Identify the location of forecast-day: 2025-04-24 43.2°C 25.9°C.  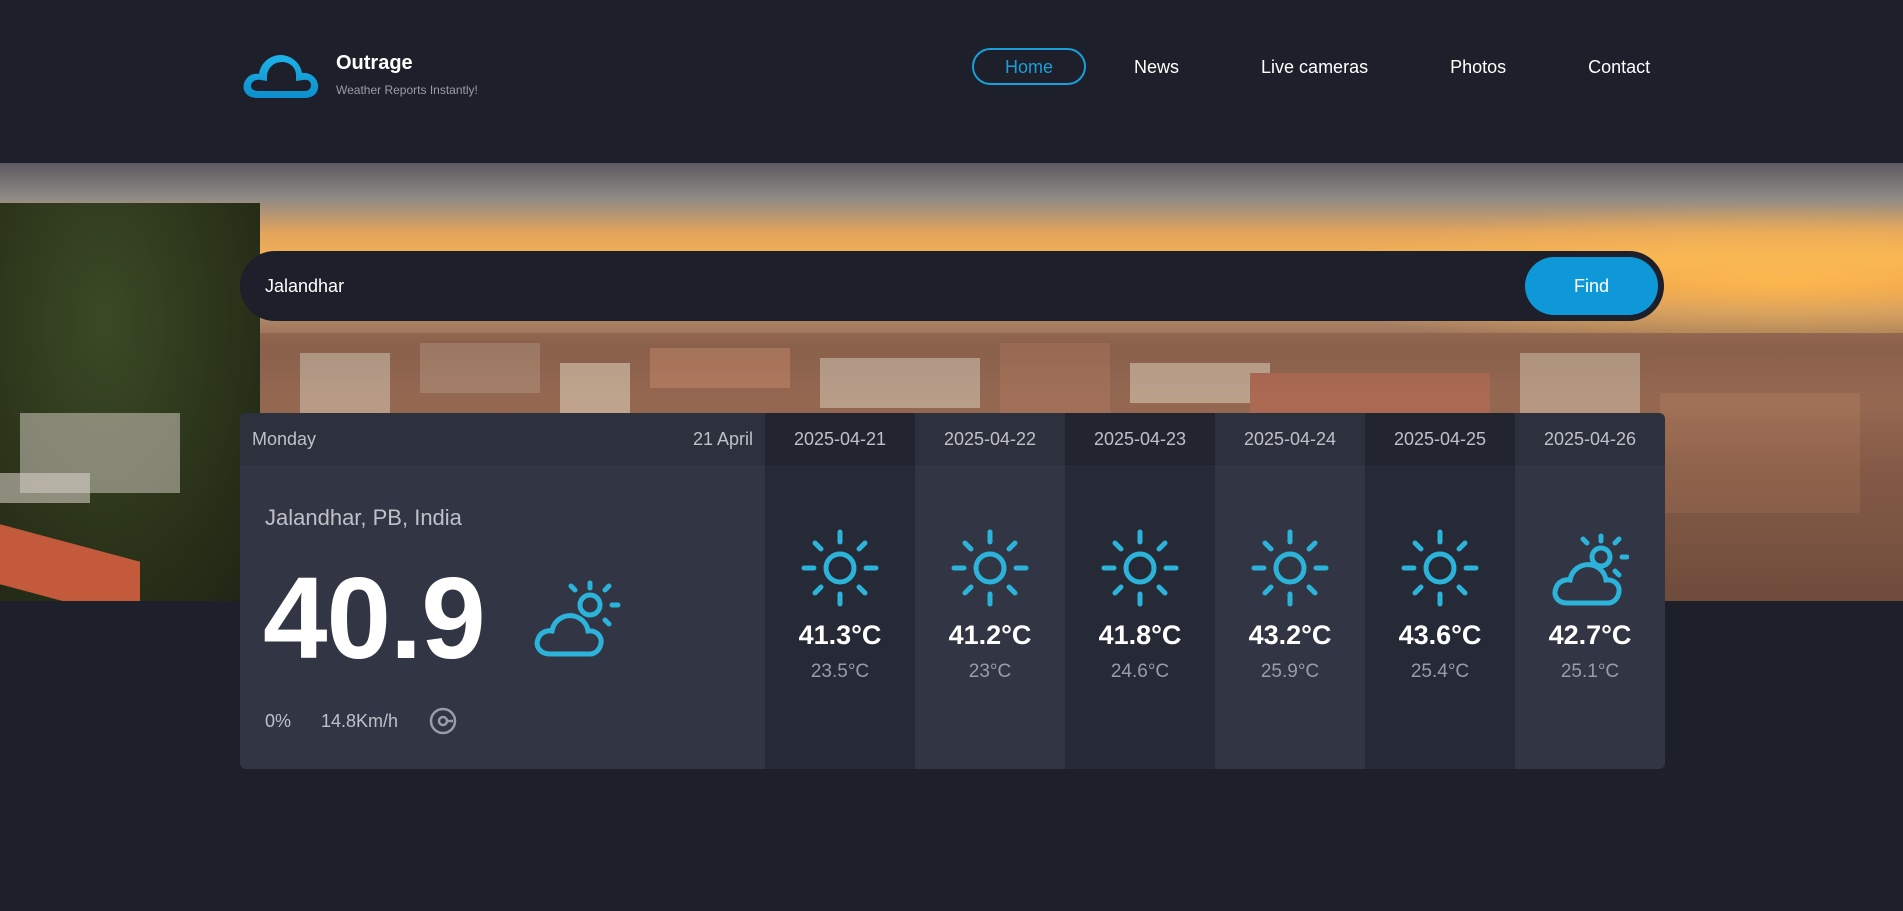
(1290, 591).